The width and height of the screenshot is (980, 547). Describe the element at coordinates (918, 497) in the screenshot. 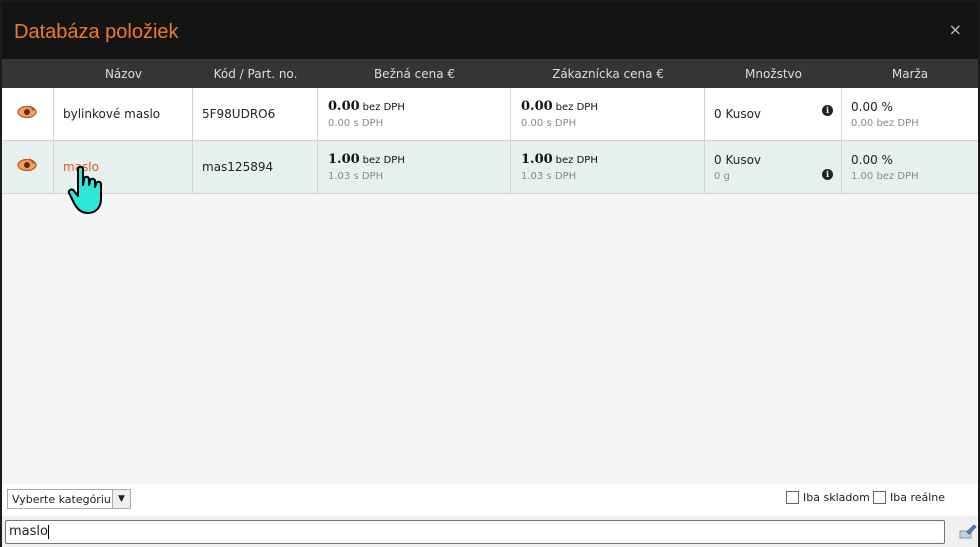

I see `only-real-label: Iba reálne` at that location.